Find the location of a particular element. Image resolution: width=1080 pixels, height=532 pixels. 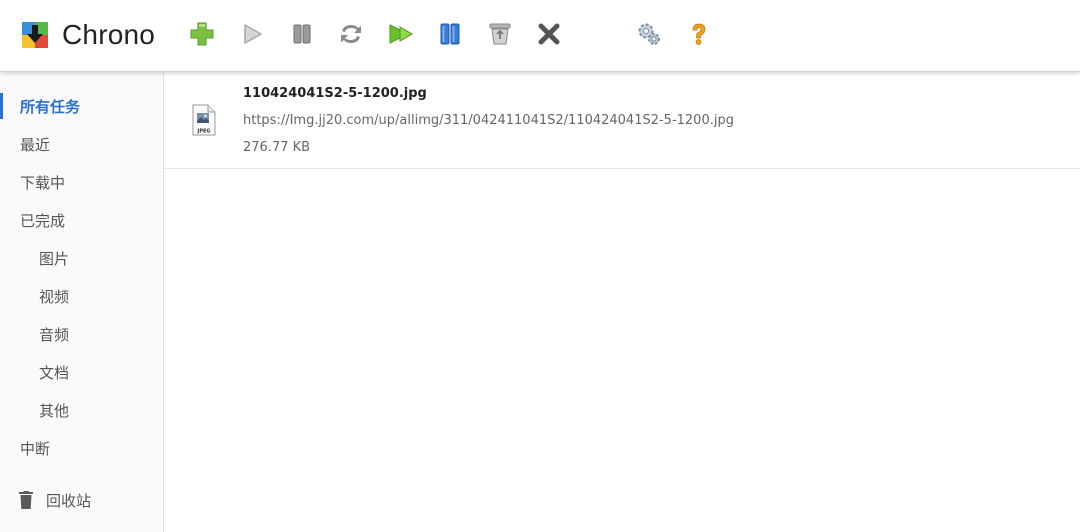

retry-button is located at coordinates (351, 34).